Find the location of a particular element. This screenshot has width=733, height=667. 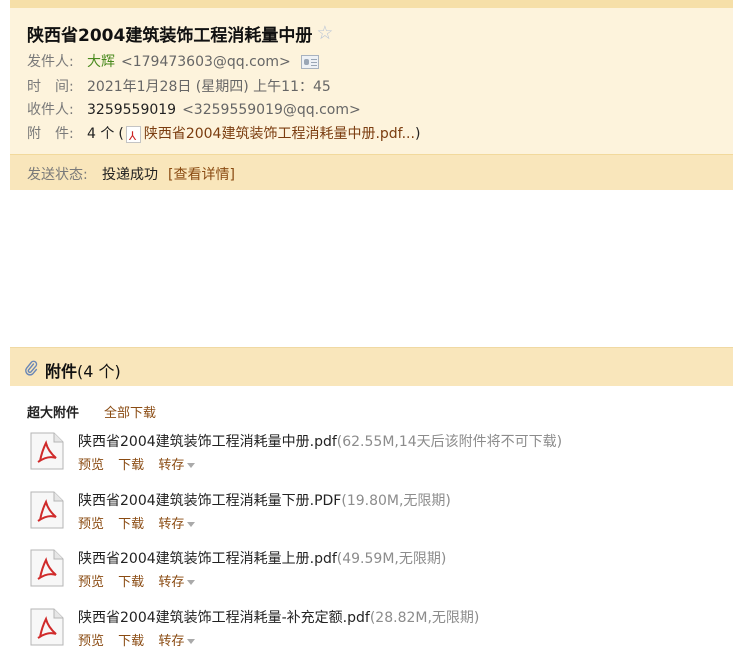

time-label: 时 间: is located at coordinates (50, 87).